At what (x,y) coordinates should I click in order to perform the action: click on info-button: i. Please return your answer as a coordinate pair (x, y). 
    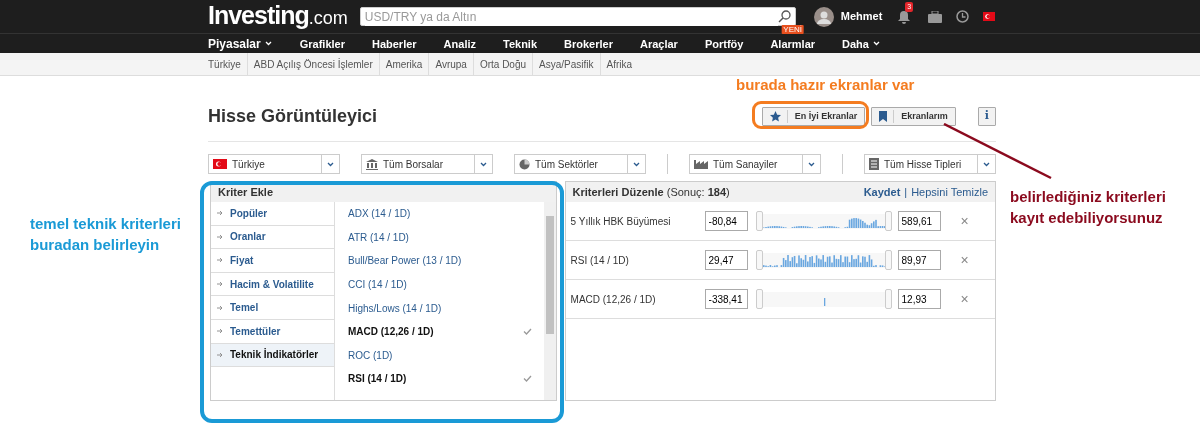
    Looking at the image, I should click on (986, 116).